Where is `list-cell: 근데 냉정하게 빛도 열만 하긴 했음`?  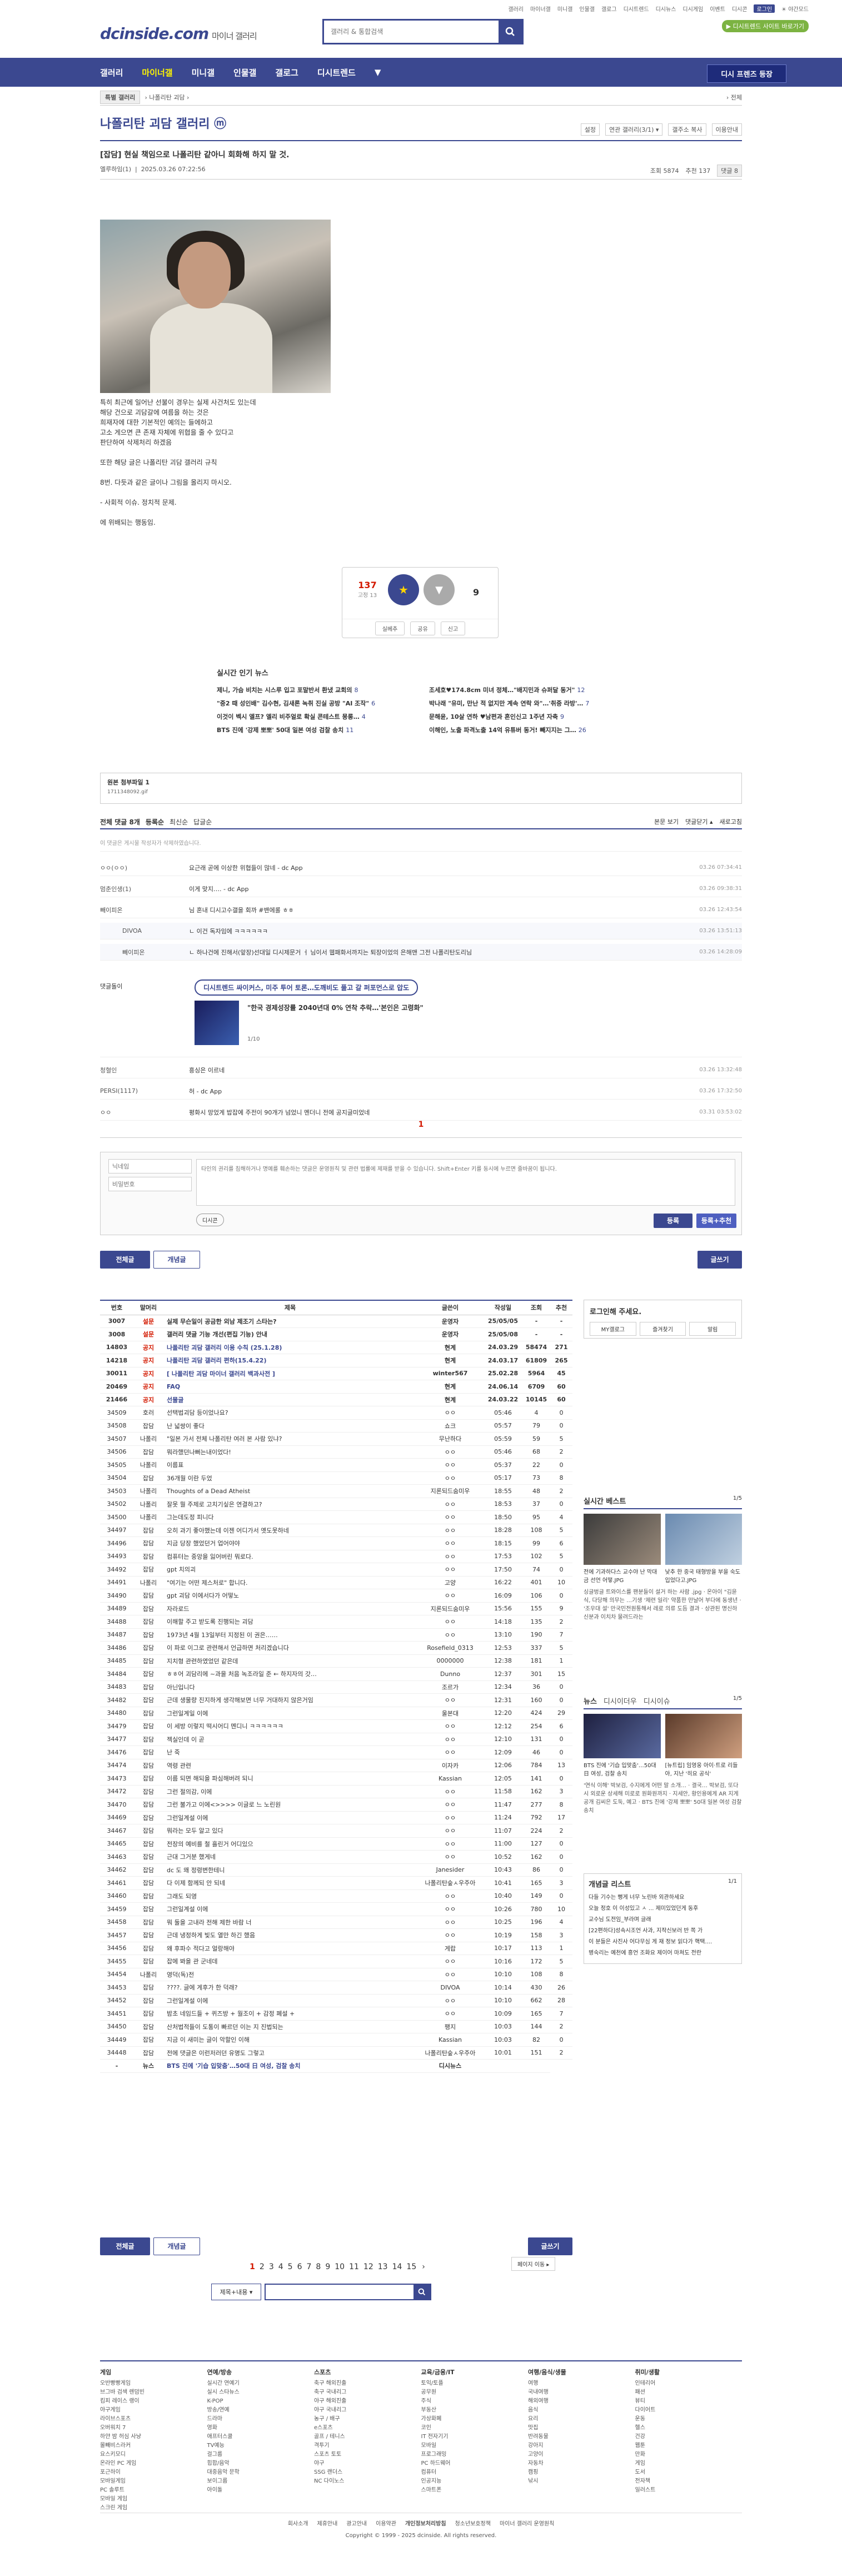
list-cell: 근데 냉정하게 빛도 열만 하긴 했음 is located at coordinates (290, 1935).